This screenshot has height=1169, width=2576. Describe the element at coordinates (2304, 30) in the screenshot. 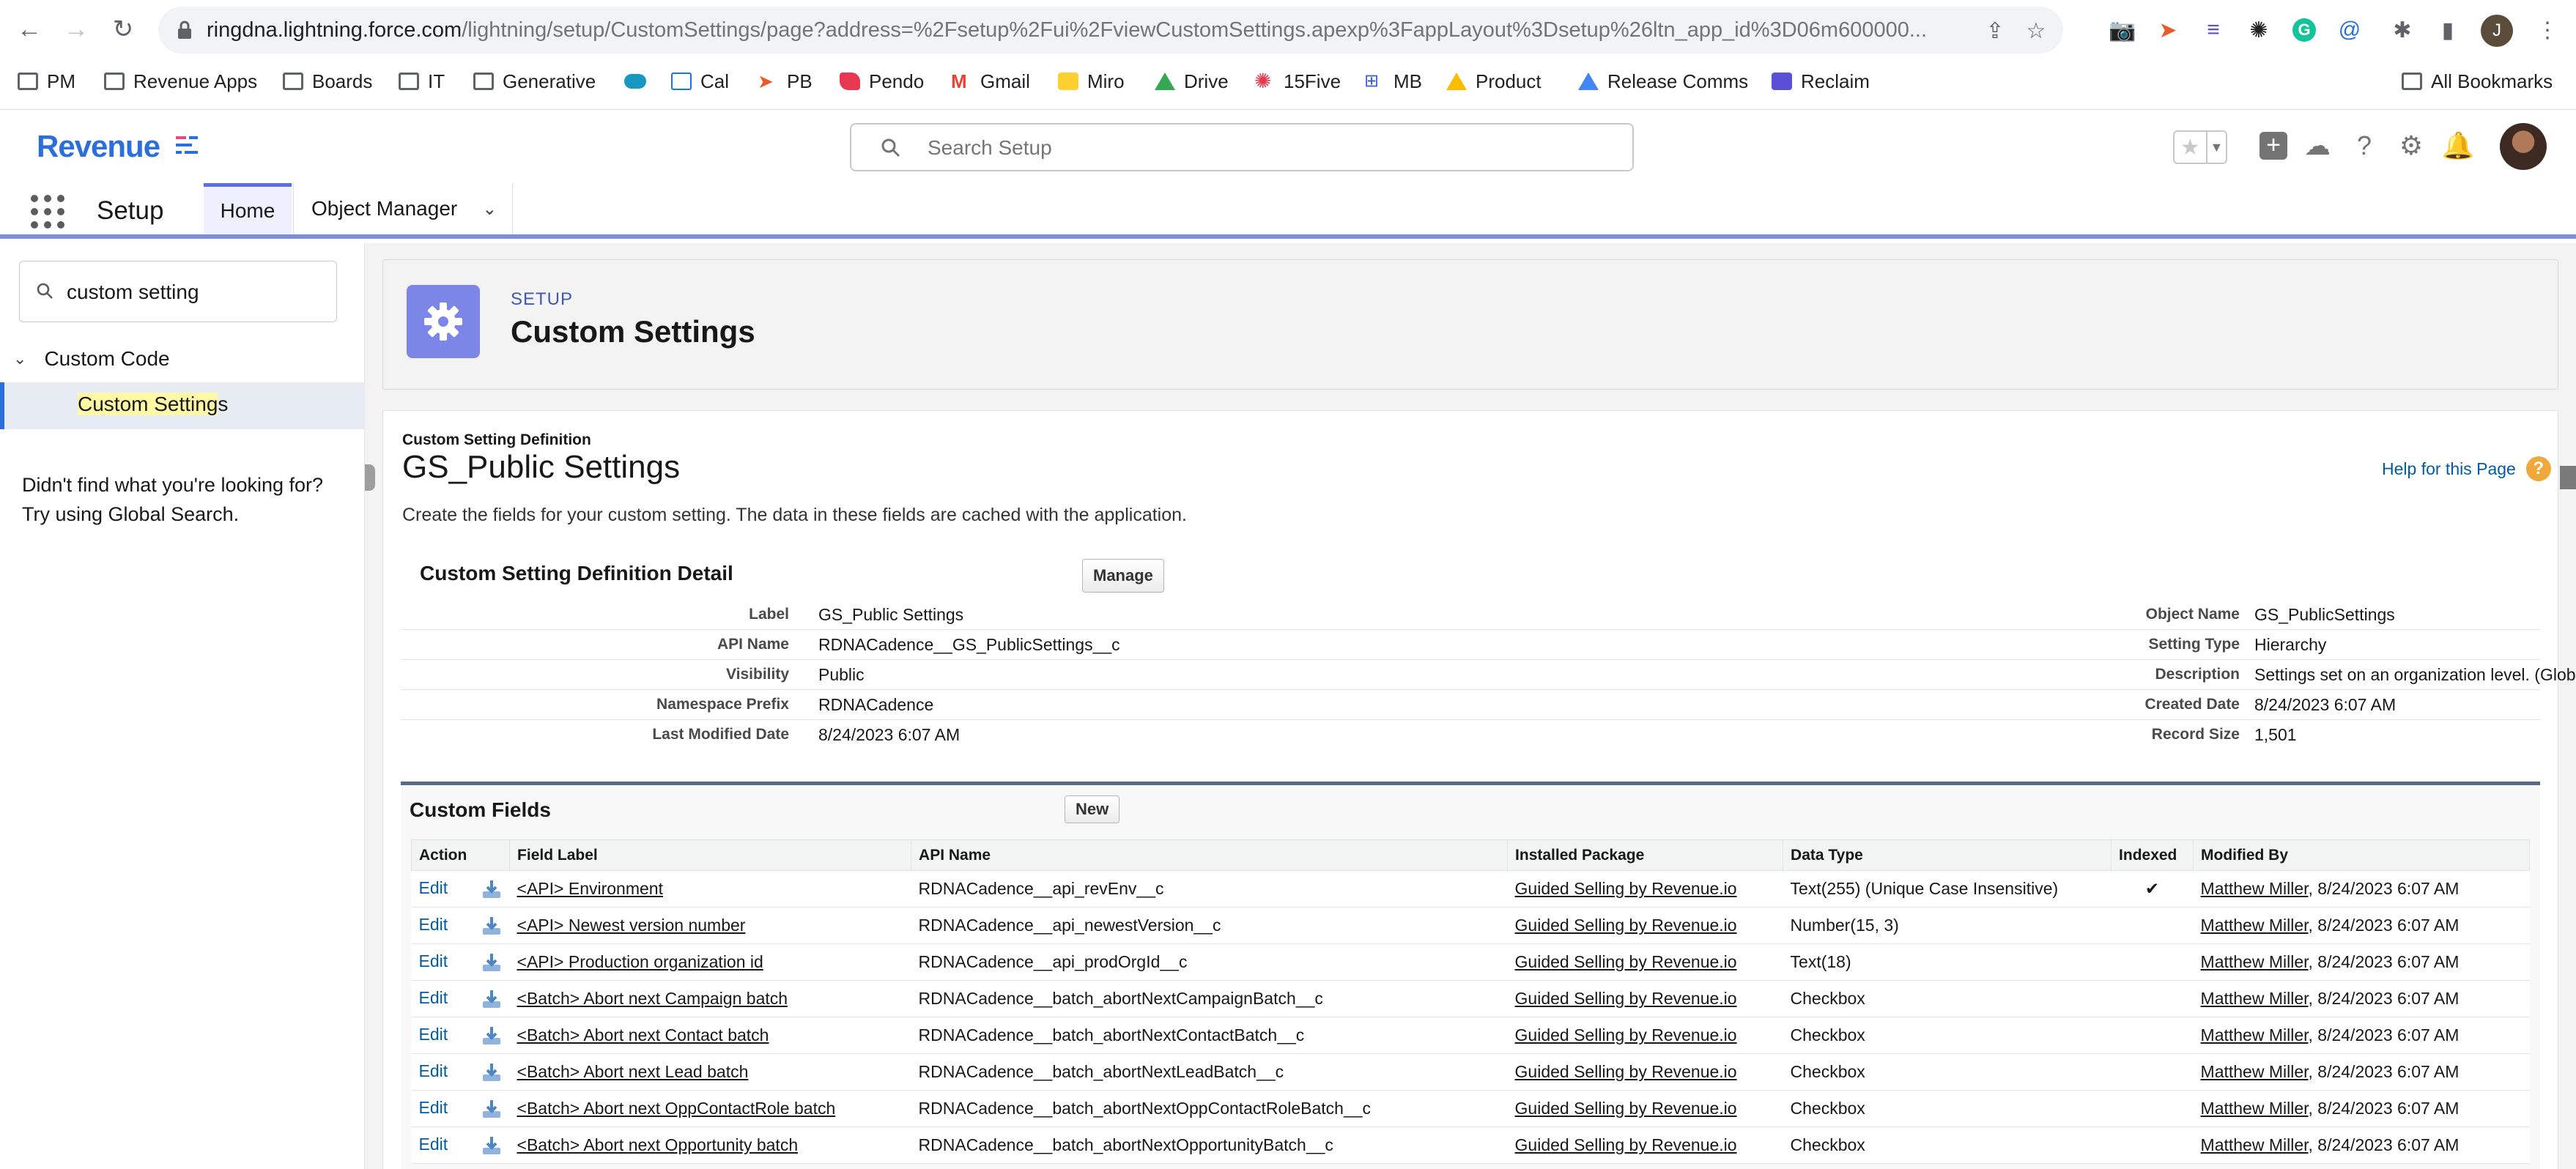

I see `grammarly-extension-icon: G` at that location.